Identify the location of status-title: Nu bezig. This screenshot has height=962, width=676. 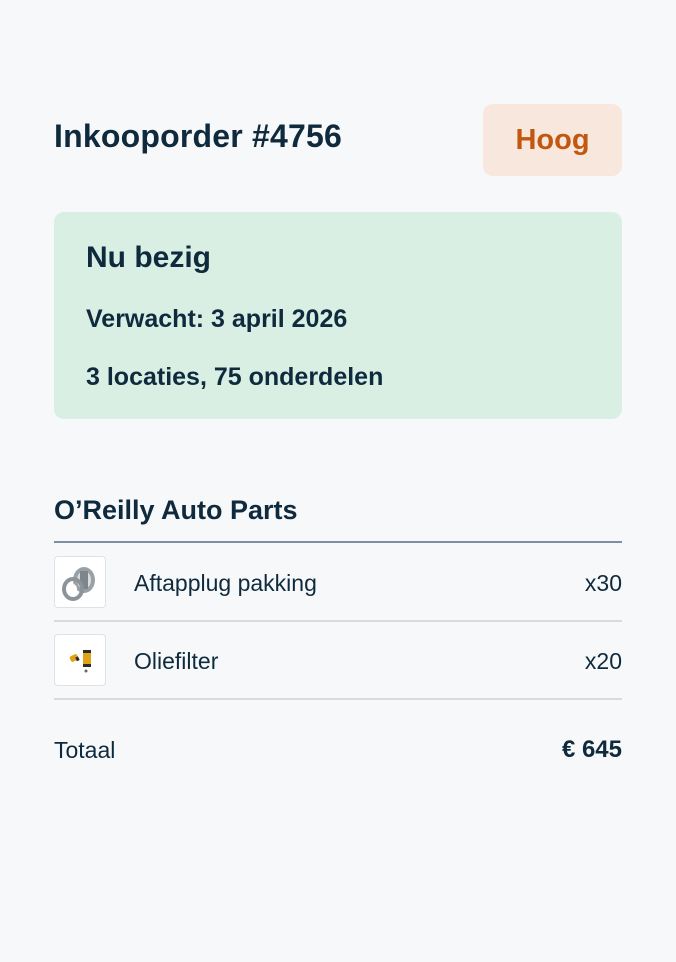
(148, 257).